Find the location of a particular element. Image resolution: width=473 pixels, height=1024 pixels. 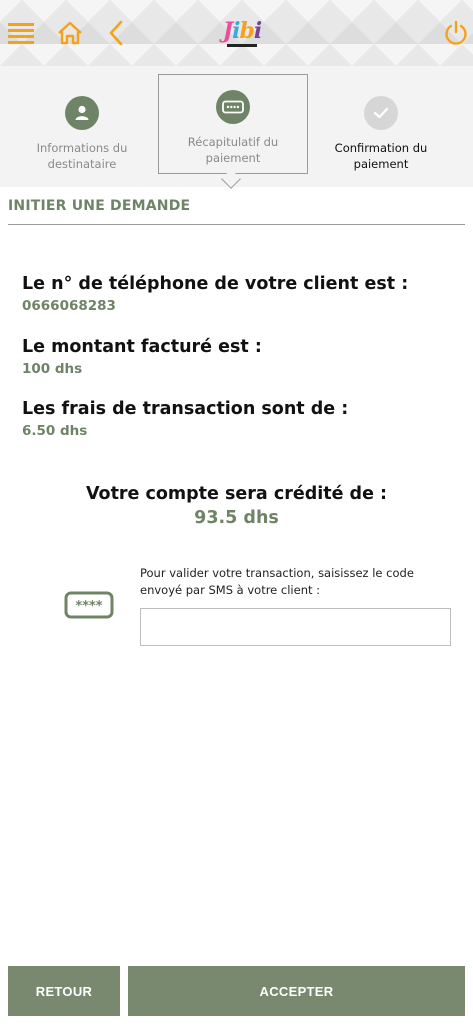

amount-info: Le montant facturé est : 100 dhs is located at coordinates (142, 357).